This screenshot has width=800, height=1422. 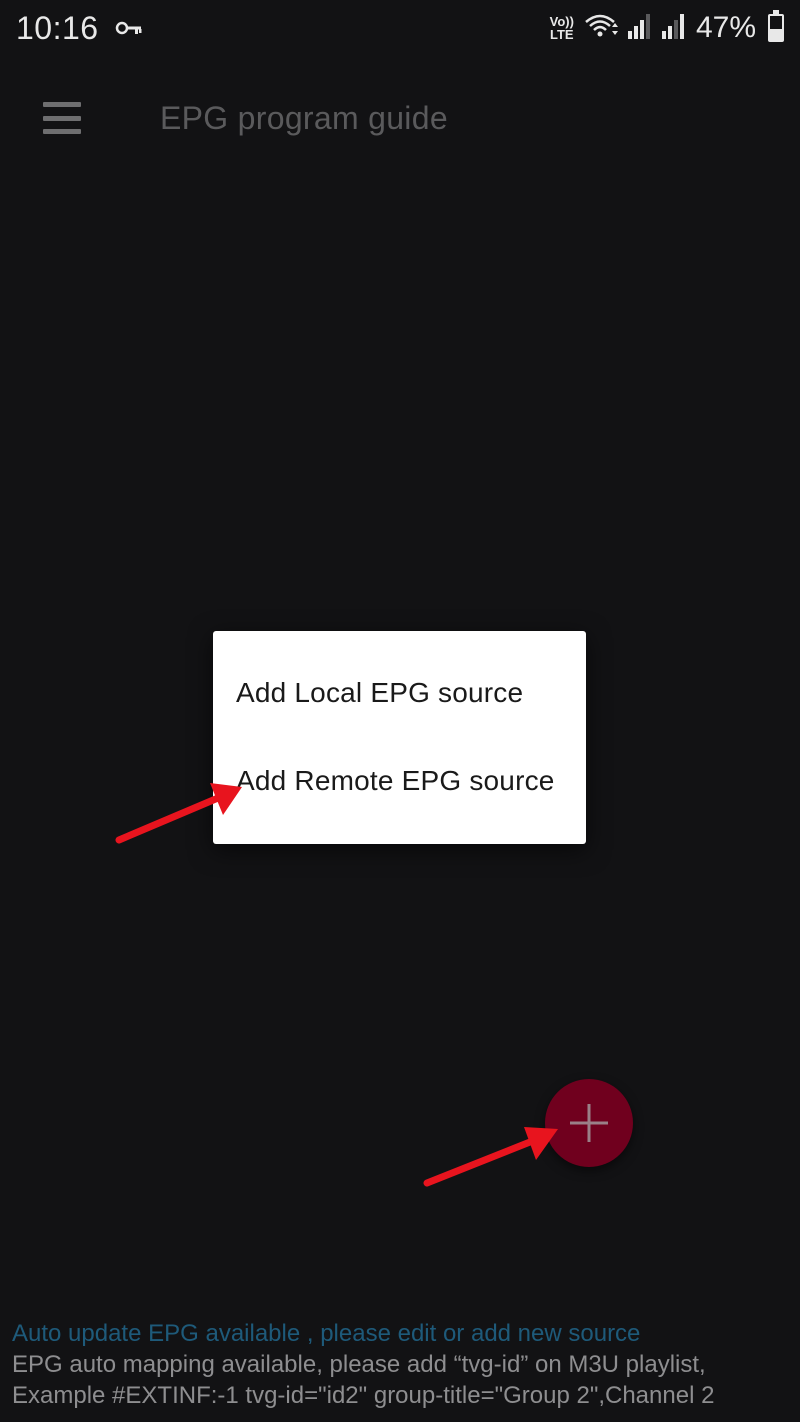 What do you see at coordinates (399, 693) in the screenshot?
I see `menu-item-add-local-epg: Add Local EPG source` at bounding box center [399, 693].